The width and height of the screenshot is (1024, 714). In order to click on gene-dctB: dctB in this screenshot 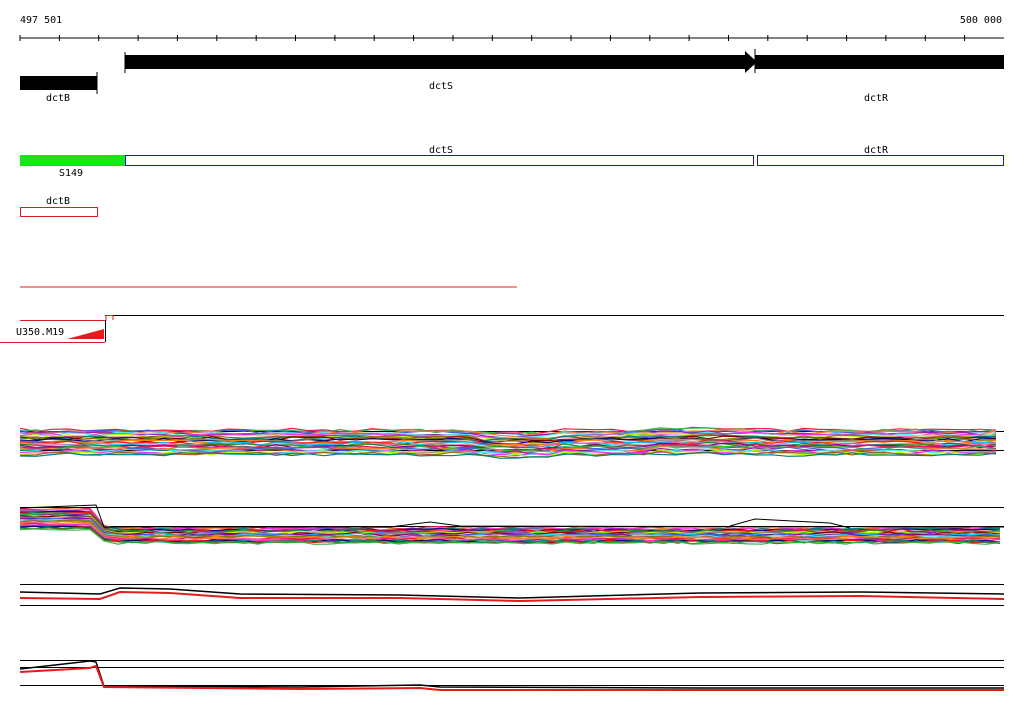, I will do `click(59, 88)`.